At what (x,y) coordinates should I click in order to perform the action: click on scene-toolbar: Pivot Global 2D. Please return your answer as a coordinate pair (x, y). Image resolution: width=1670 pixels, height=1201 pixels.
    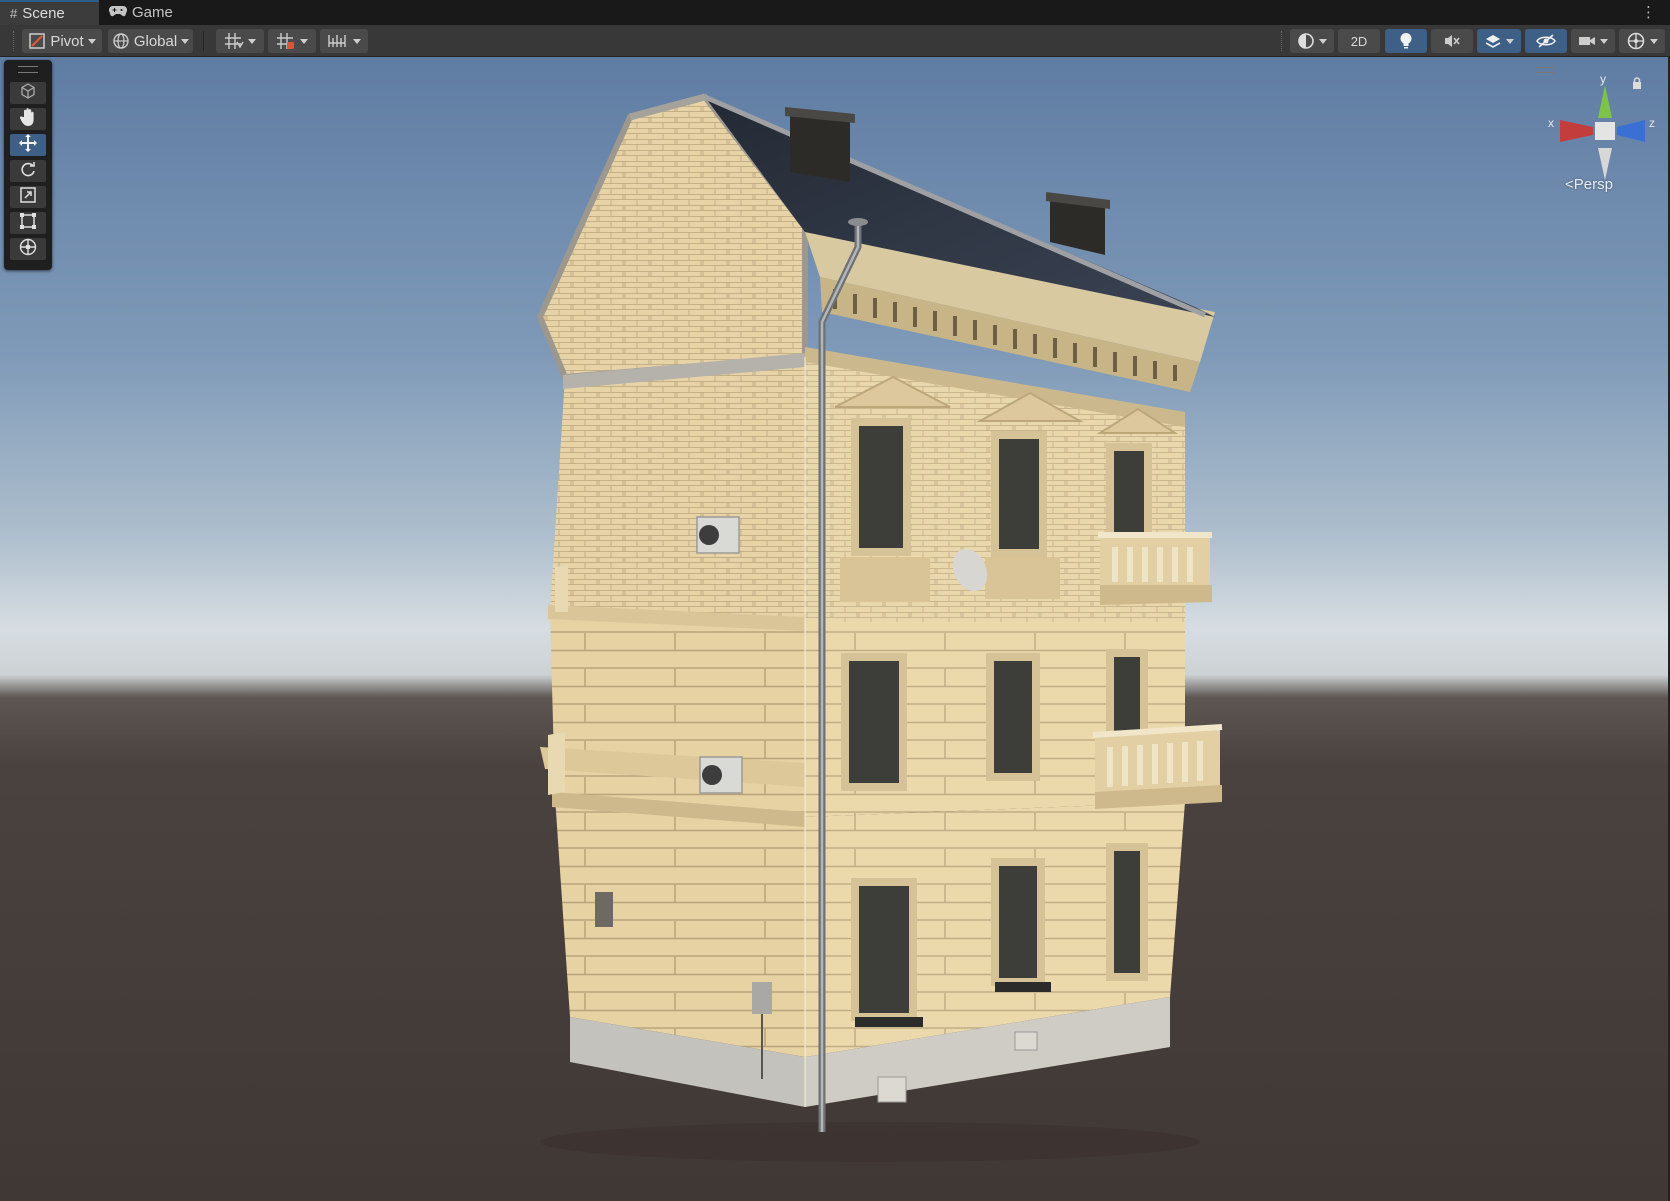
    Looking at the image, I should click on (835, 41).